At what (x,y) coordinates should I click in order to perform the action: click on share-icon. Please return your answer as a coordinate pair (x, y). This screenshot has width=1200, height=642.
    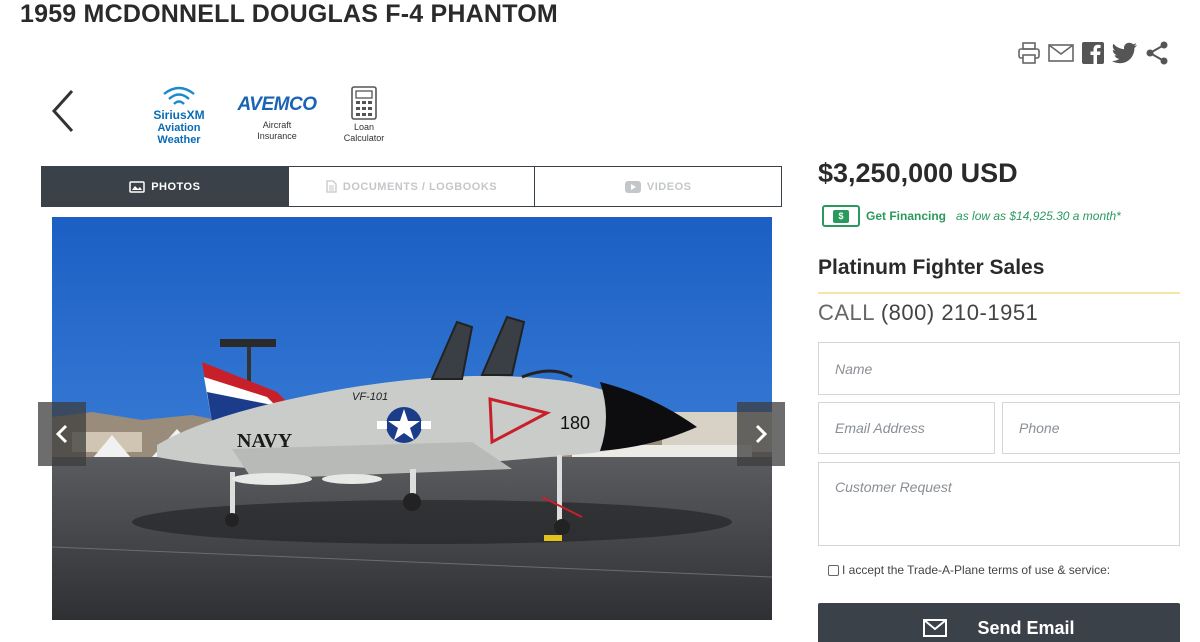
    Looking at the image, I should click on (1157, 53).